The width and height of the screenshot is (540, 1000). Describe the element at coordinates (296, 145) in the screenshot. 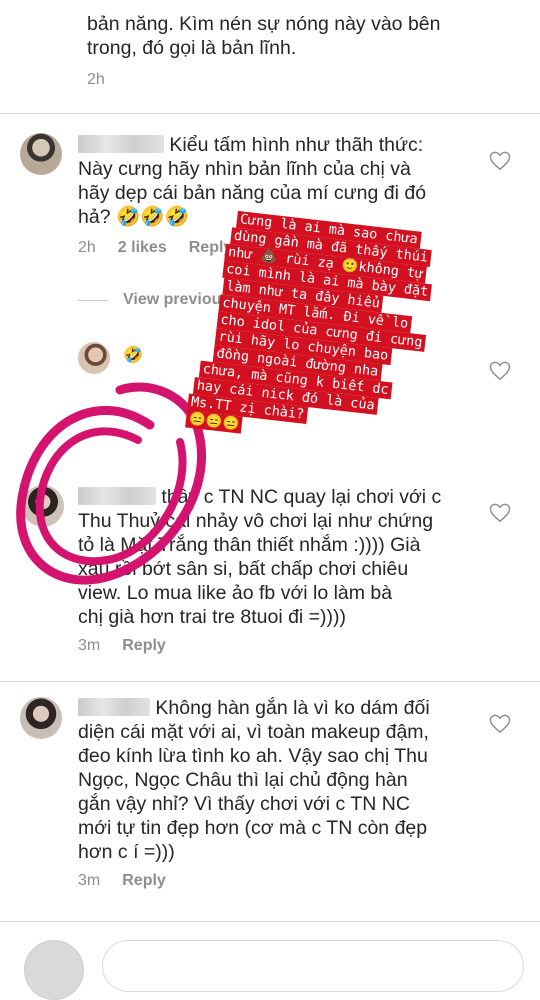

I see `comment-line-text: Kiểu tấm hình như thãh thức:` at that location.